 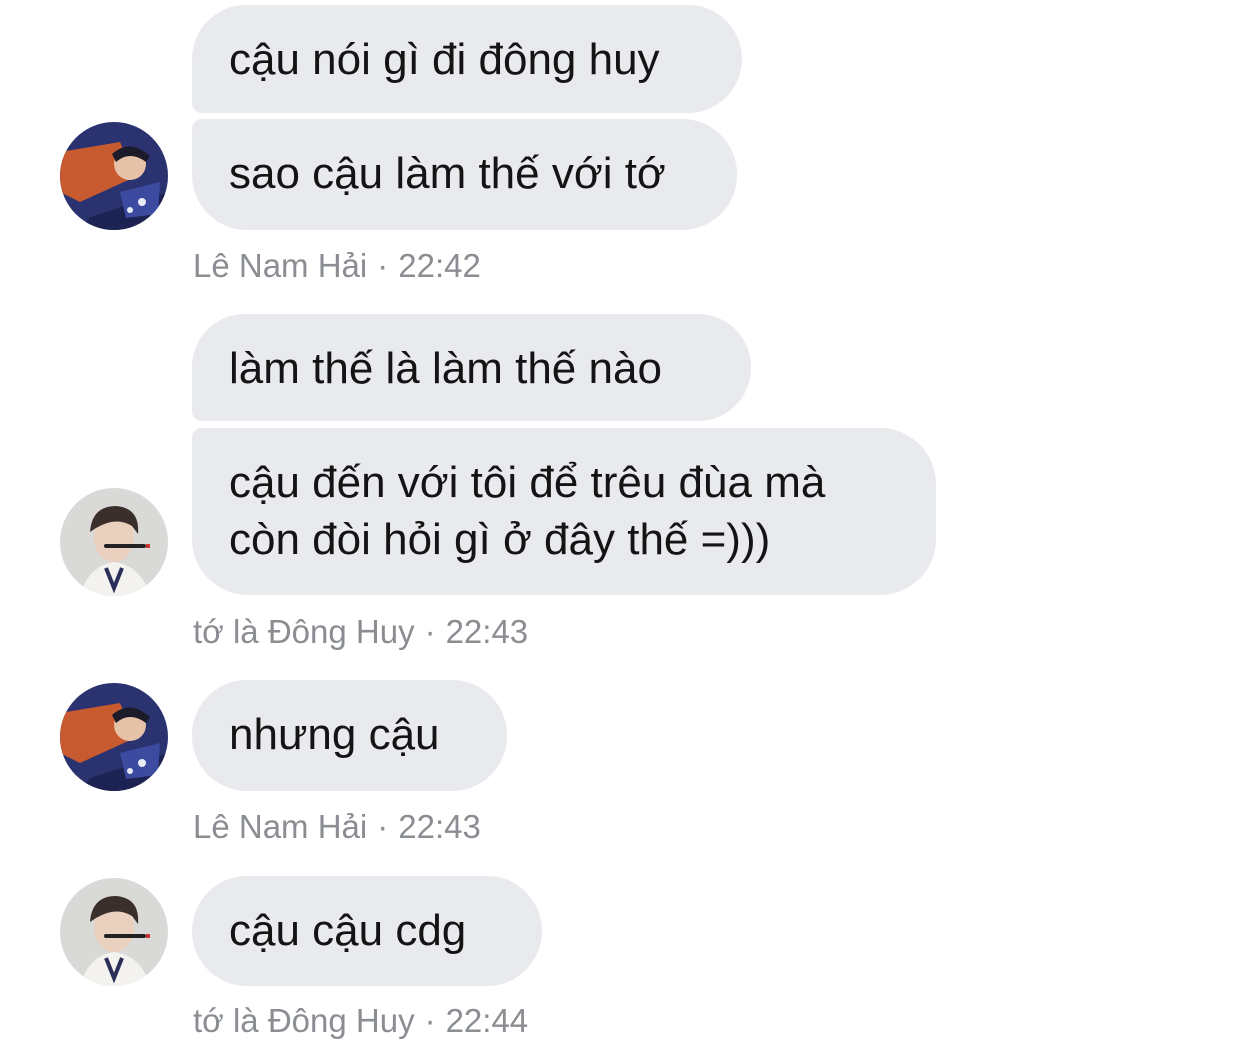 I want to click on message-meta: tớ là Đông Huy · 22:43, so click(x=360, y=632).